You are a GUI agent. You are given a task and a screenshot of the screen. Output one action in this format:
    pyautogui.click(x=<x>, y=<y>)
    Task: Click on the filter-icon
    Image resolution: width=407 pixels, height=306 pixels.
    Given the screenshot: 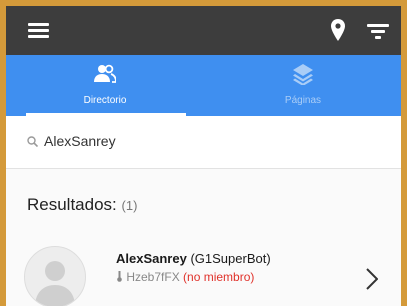 What is the action you would take?
    pyautogui.click(x=378, y=31)
    